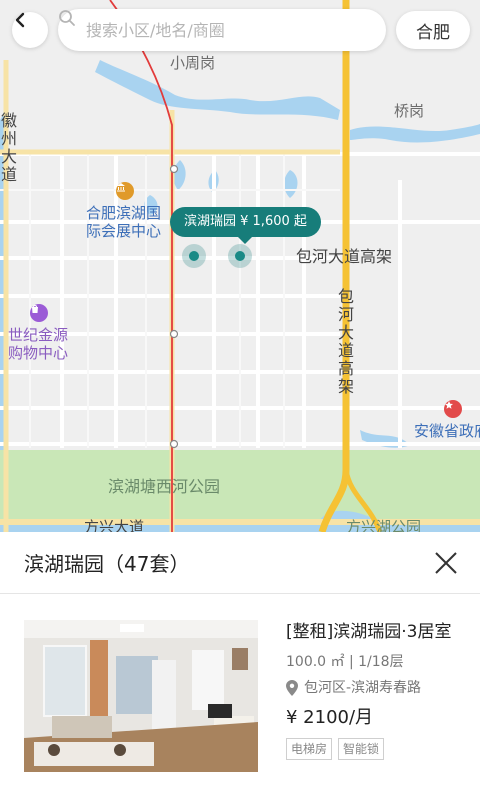 The height and width of the screenshot is (800, 480). What do you see at coordinates (292, 688) in the screenshot?
I see `location-pin-icon` at bounding box center [292, 688].